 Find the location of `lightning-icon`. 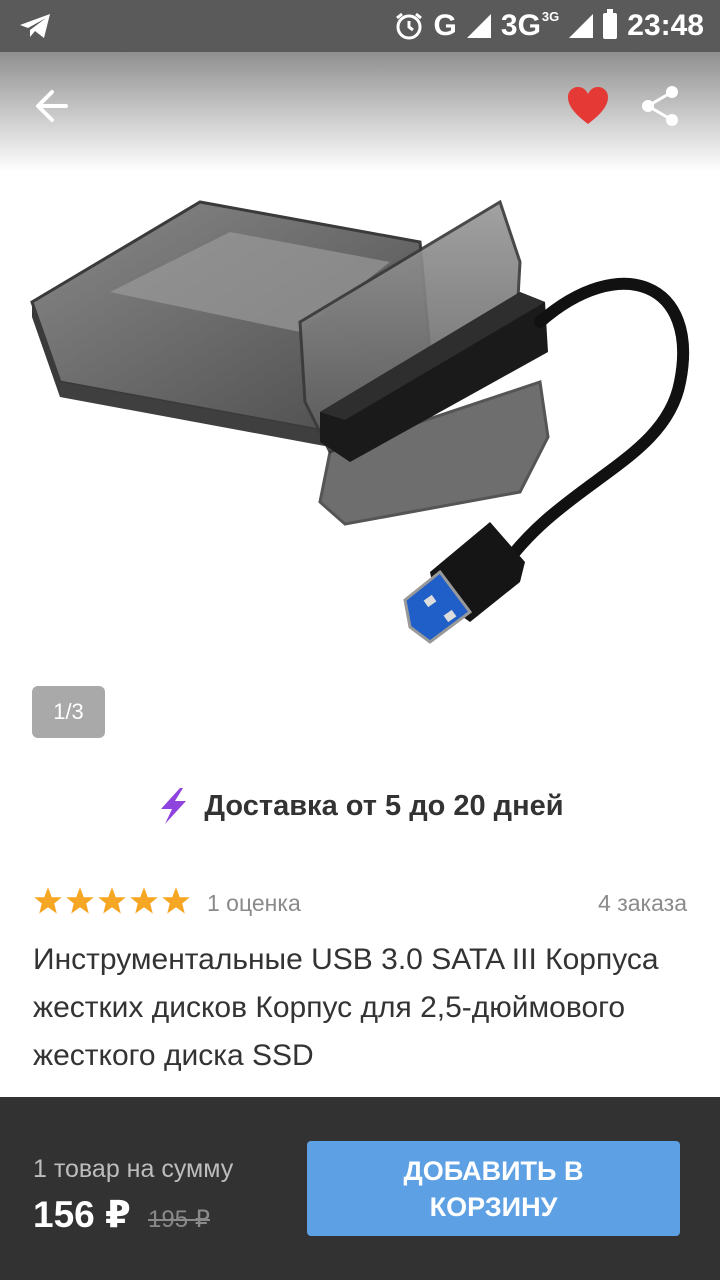

lightning-icon is located at coordinates (174, 806).